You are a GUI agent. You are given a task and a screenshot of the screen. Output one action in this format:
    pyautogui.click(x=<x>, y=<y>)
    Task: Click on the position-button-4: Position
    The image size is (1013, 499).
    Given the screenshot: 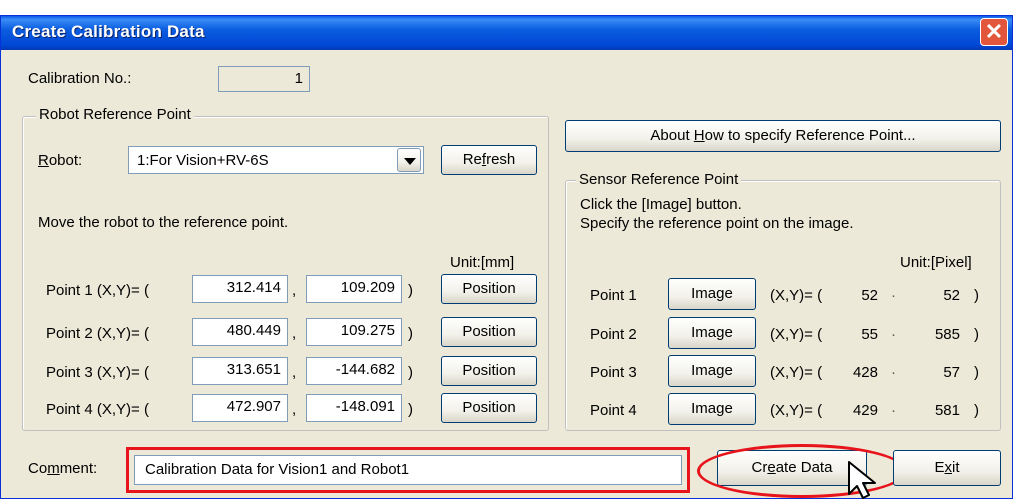 What is the action you would take?
    pyautogui.click(x=489, y=408)
    